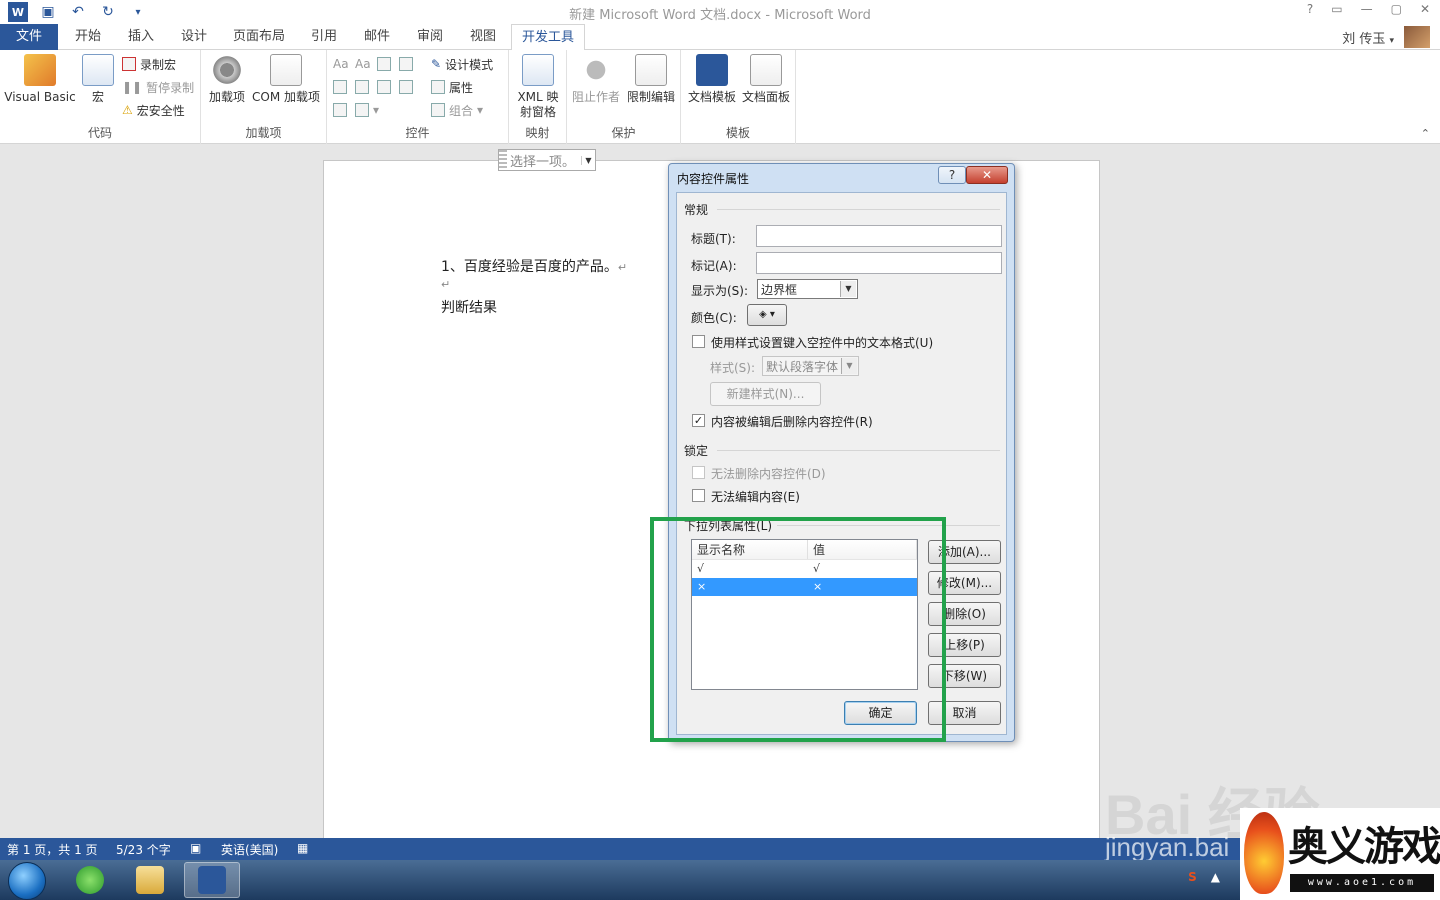  I want to click on taskbar-browser, so click(90, 880).